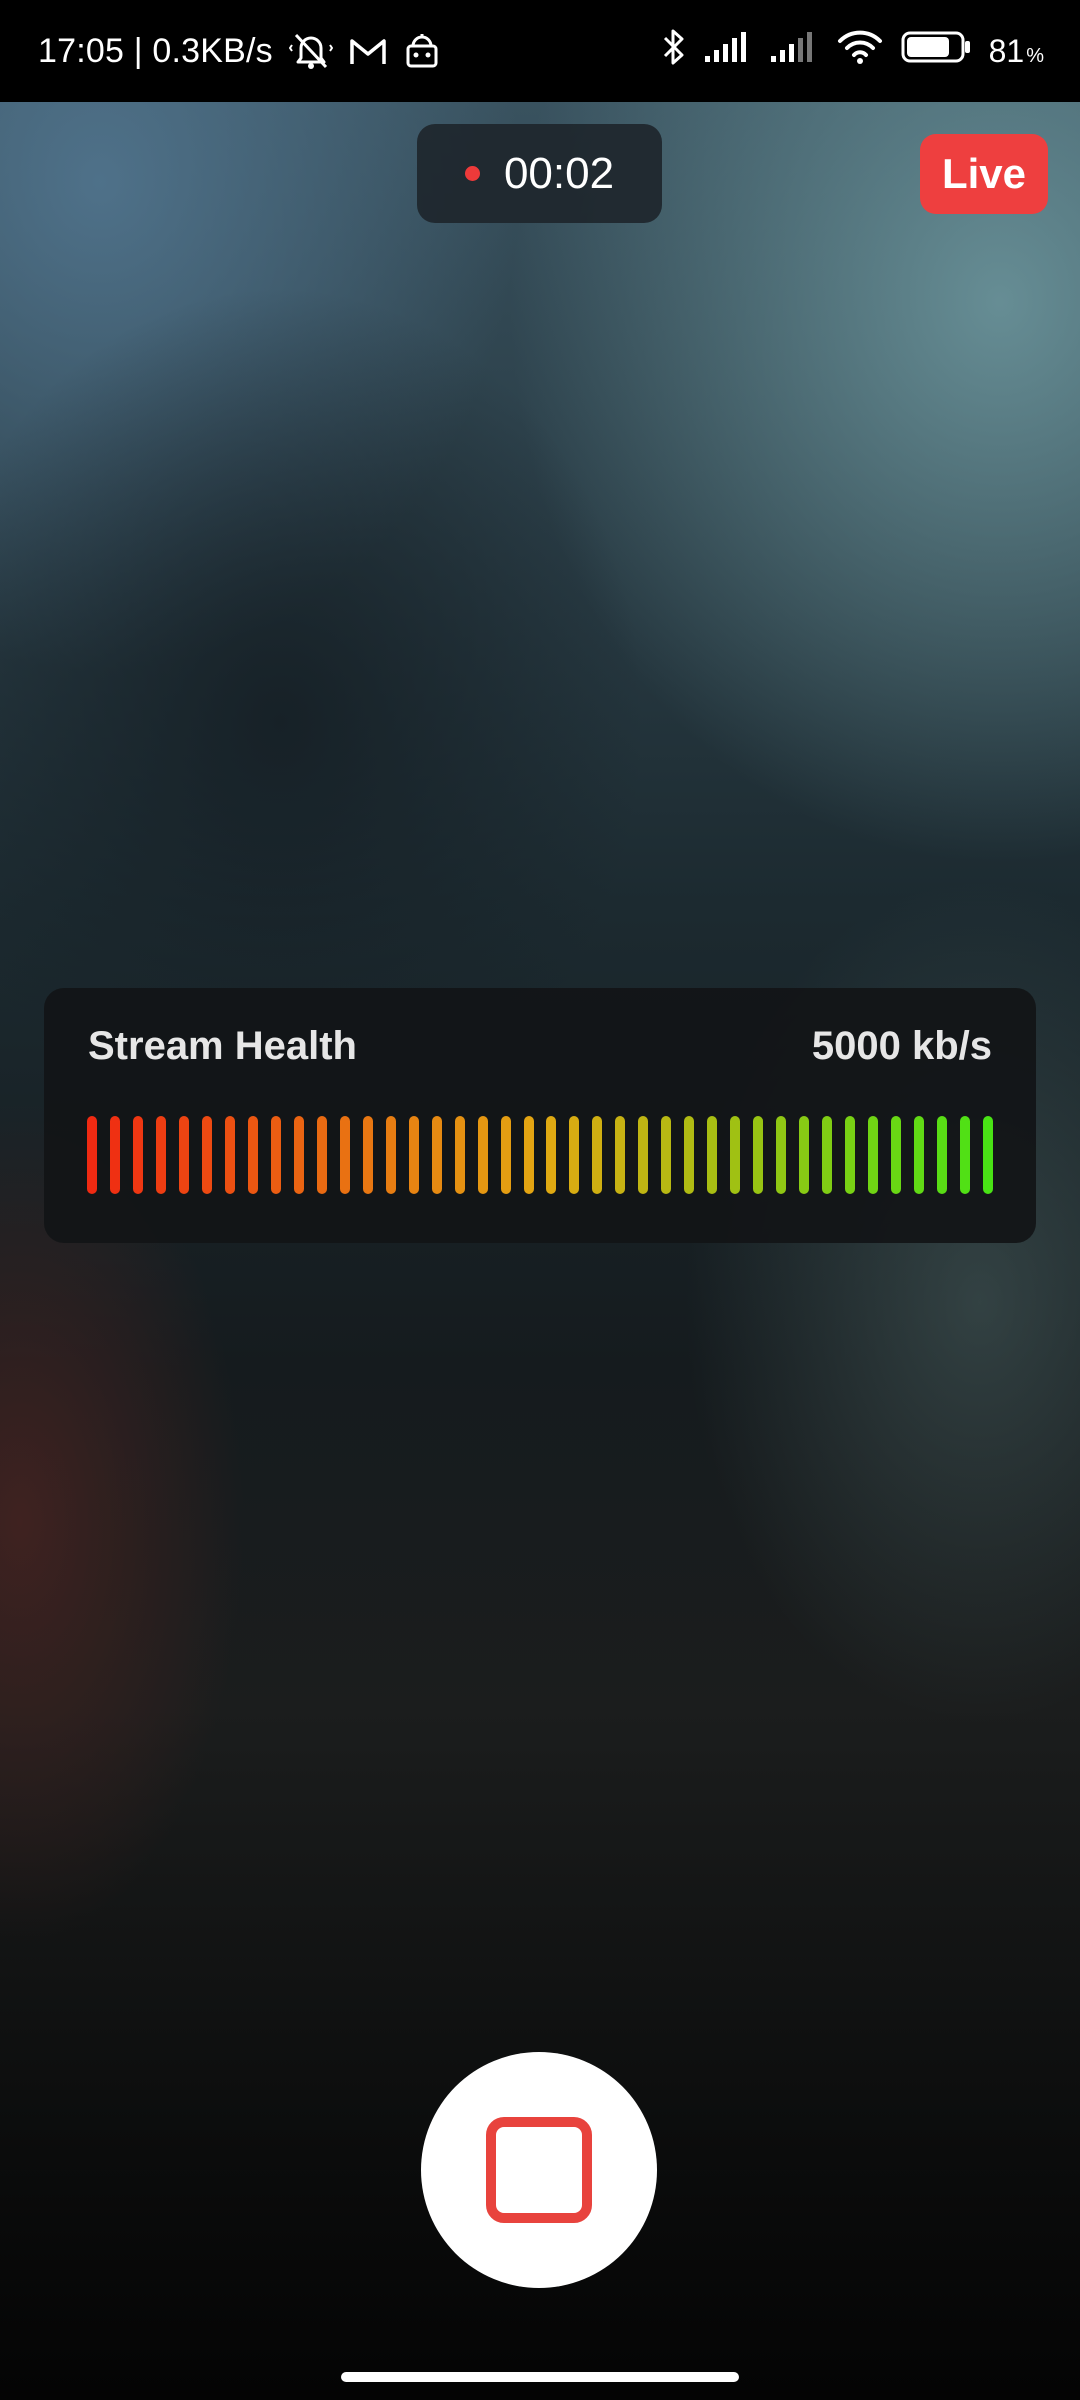 This screenshot has width=1080, height=2400. I want to click on battery-percent: 81%, so click(1016, 51).